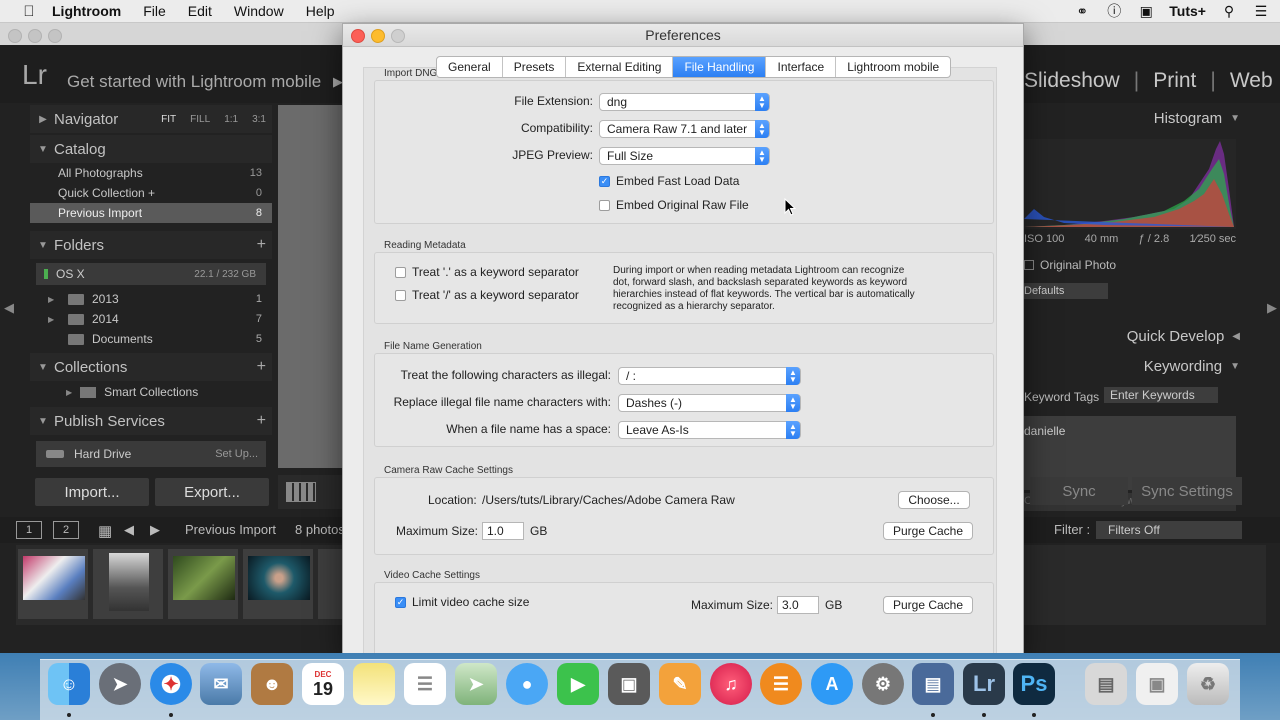  Describe the element at coordinates (933, 684) in the screenshot. I see `keynote-icon: ▤` at that location.